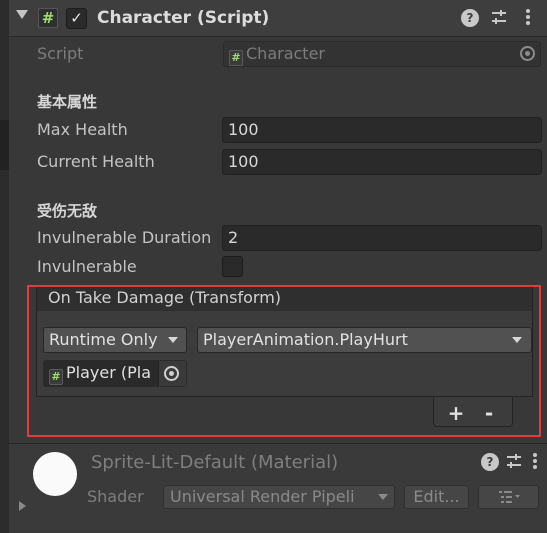 This screenshot has width=547, height=533. I want to click on script-object-field: # Character, so click(382, 54).